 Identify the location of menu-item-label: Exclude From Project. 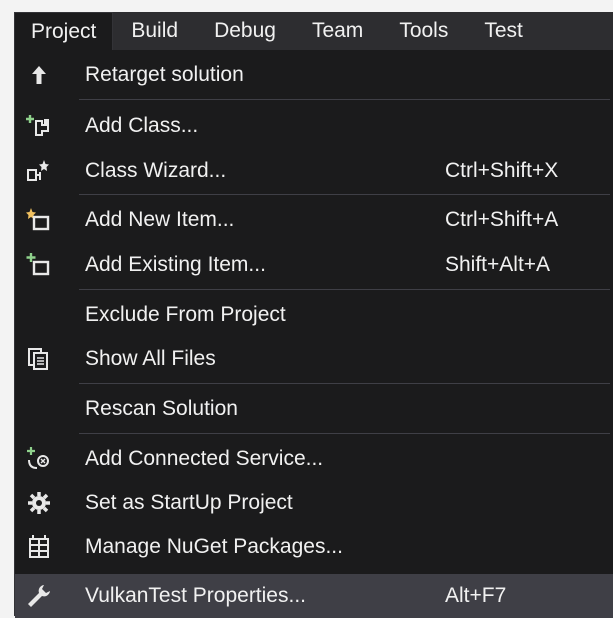
(185, 314).